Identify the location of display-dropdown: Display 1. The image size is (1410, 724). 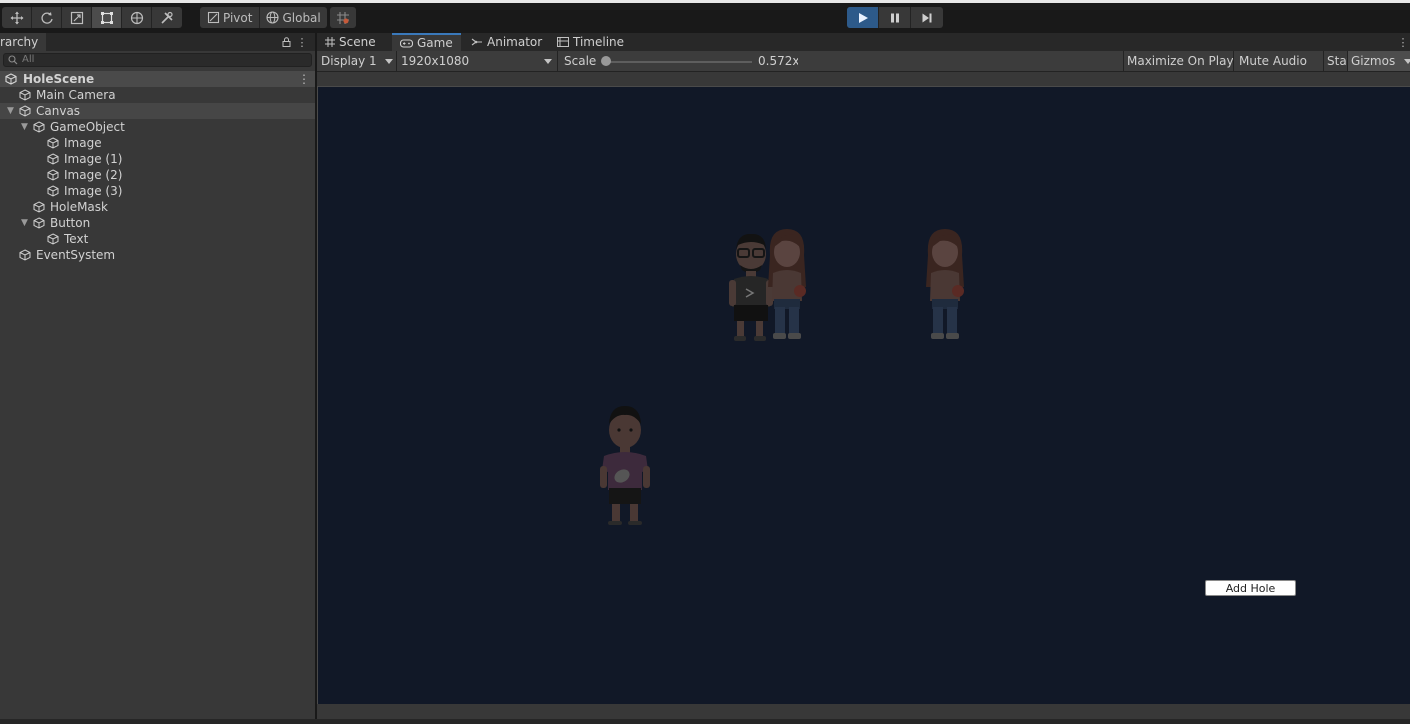
(358, 61).